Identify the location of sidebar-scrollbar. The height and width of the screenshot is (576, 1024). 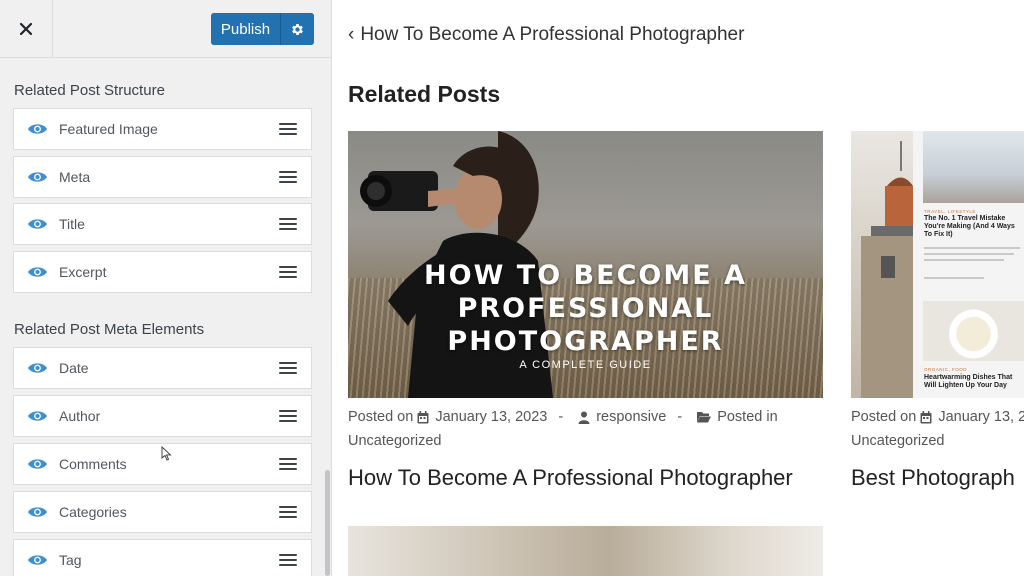
(327, 523).